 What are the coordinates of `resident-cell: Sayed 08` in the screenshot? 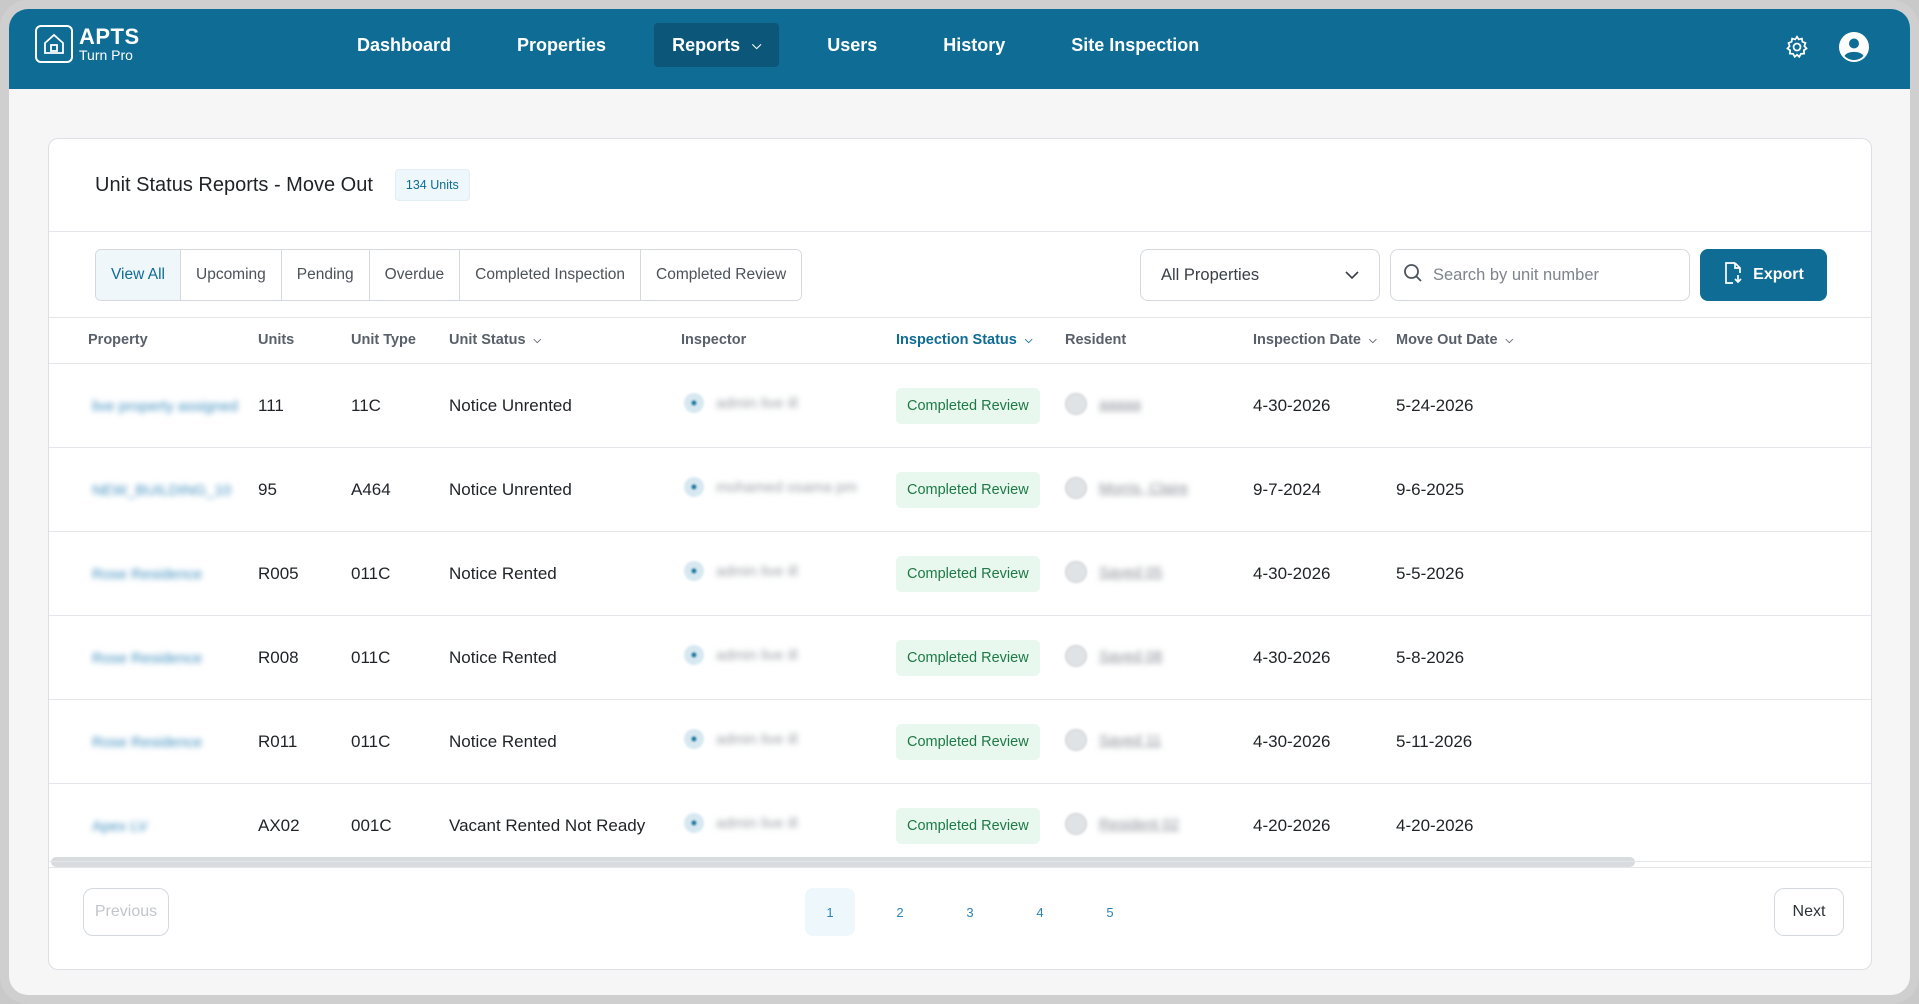 It's located at (1113, 656).